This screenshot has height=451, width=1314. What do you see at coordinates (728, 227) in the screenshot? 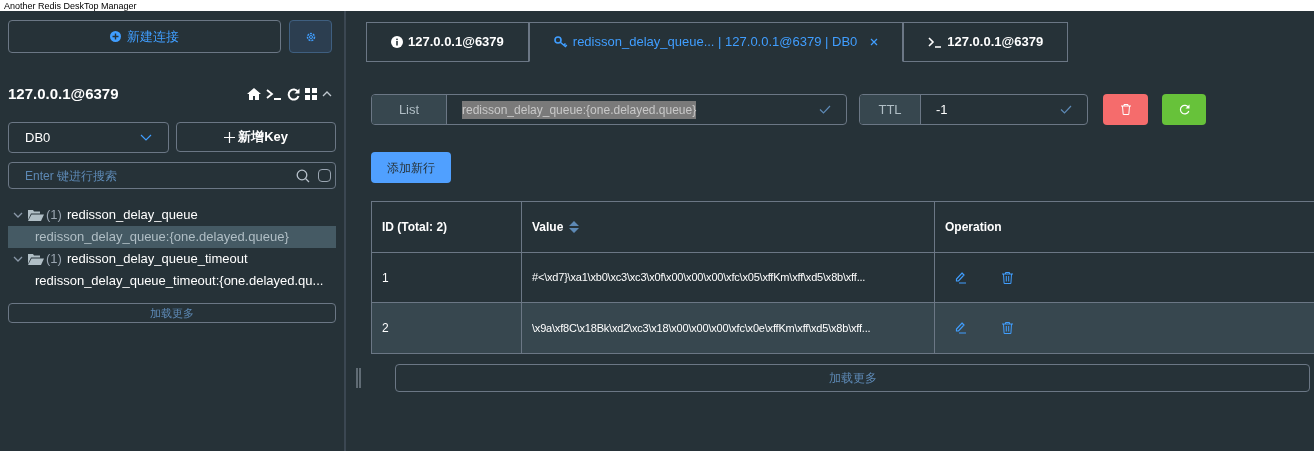
I see `column-header: Value` at bounding box center [728, 227].